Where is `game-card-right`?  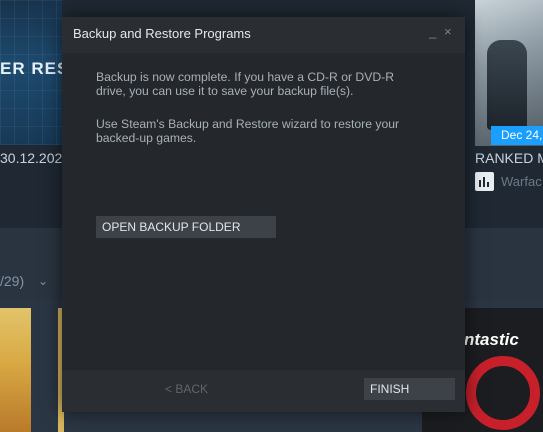
game-card-right is located at coordinates (509, 73).